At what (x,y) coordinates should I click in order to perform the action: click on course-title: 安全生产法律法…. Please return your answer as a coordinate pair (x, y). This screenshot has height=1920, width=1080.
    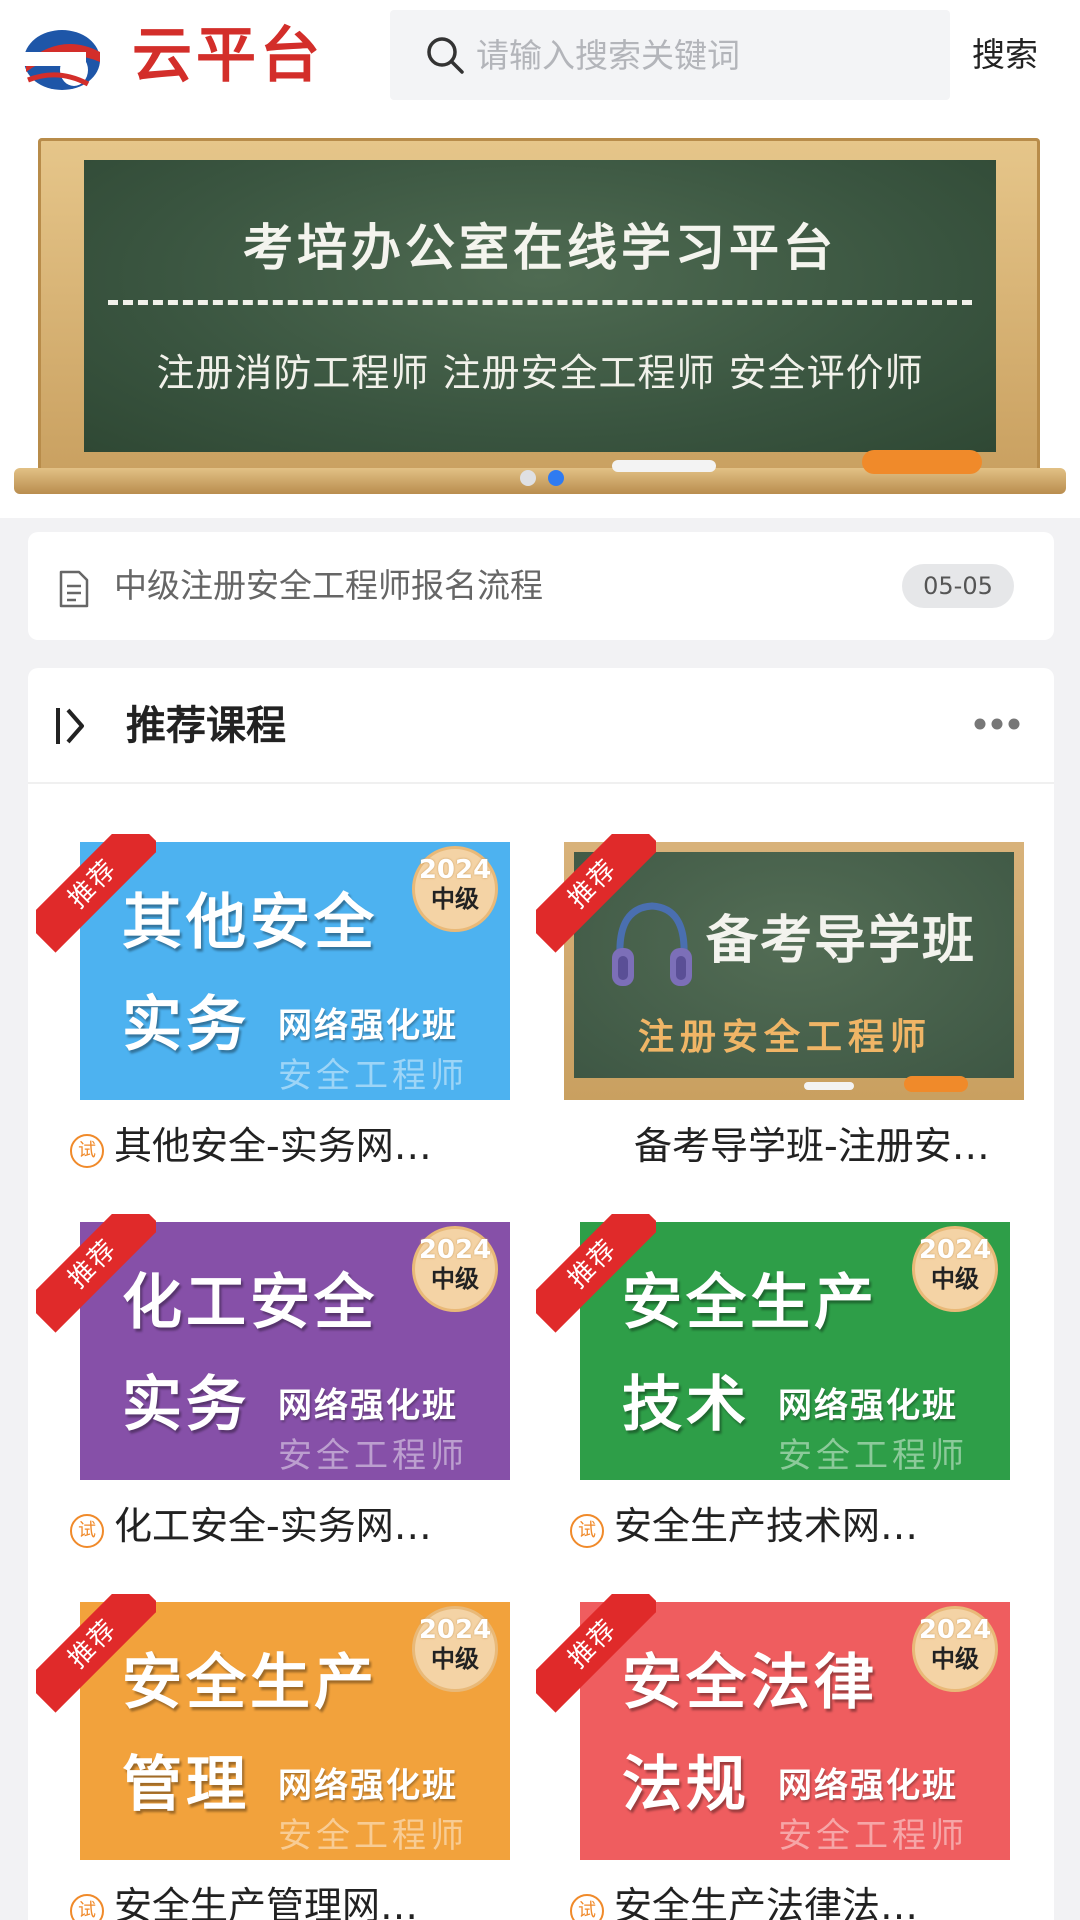
    Looking at the image, I should click on (804, 1899).